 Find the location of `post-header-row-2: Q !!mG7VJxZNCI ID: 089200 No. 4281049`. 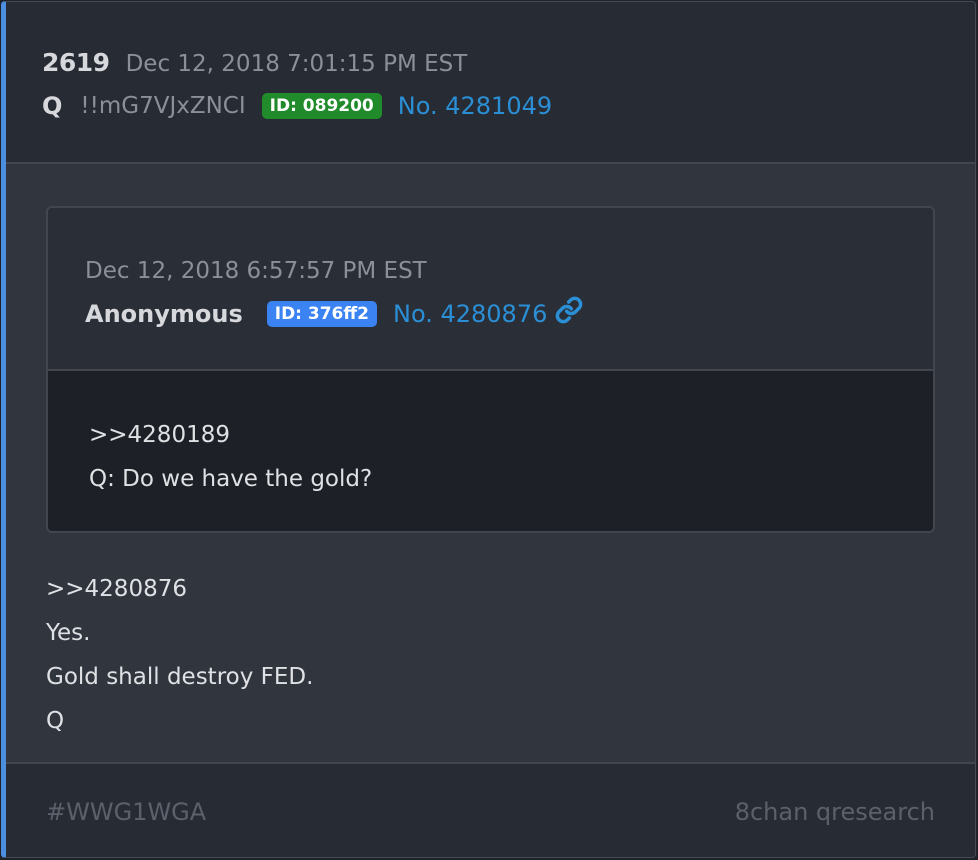

post-header-row-2: Q !!mG7VJxZNCI ID: 089200 No. 4281049 is located at coordinates (297, 106).